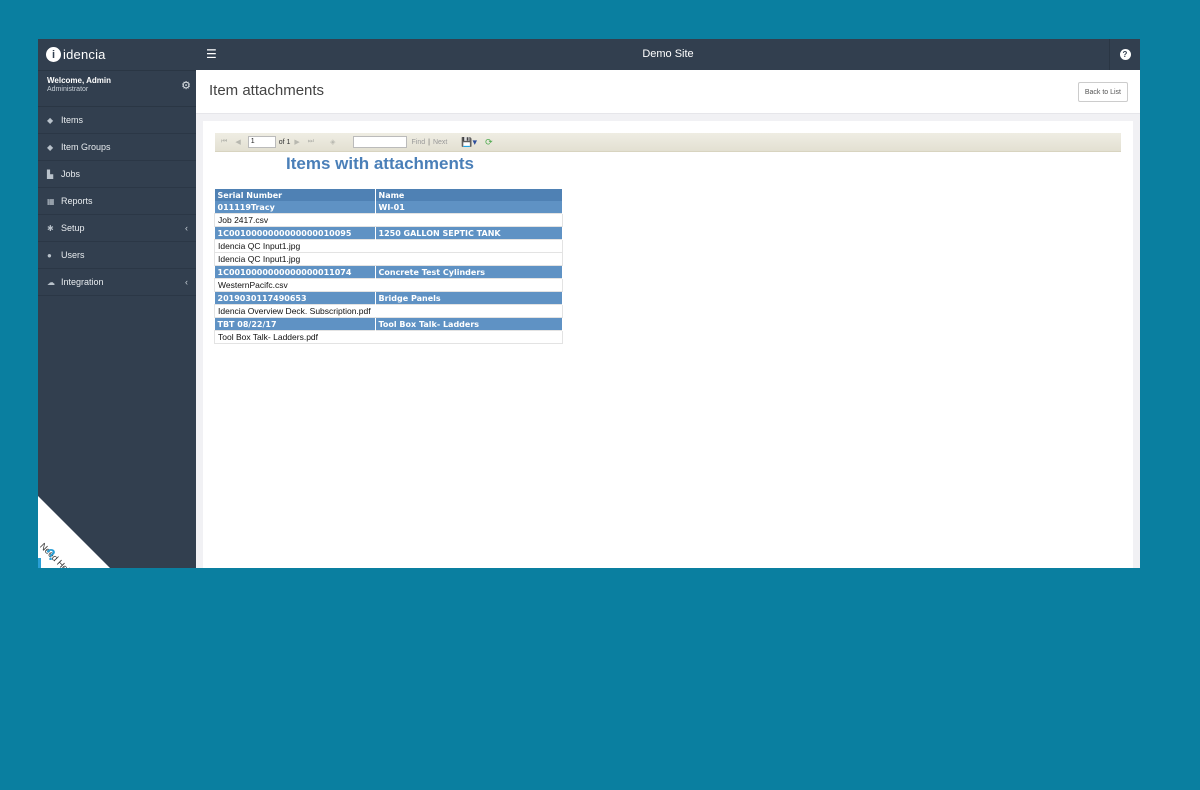 The image size is (1200, 790). What do you see at coordinates (295, 195) in the screenshot?
I see `column-header-serial: Serial Number` at bounding box center [295, 195].